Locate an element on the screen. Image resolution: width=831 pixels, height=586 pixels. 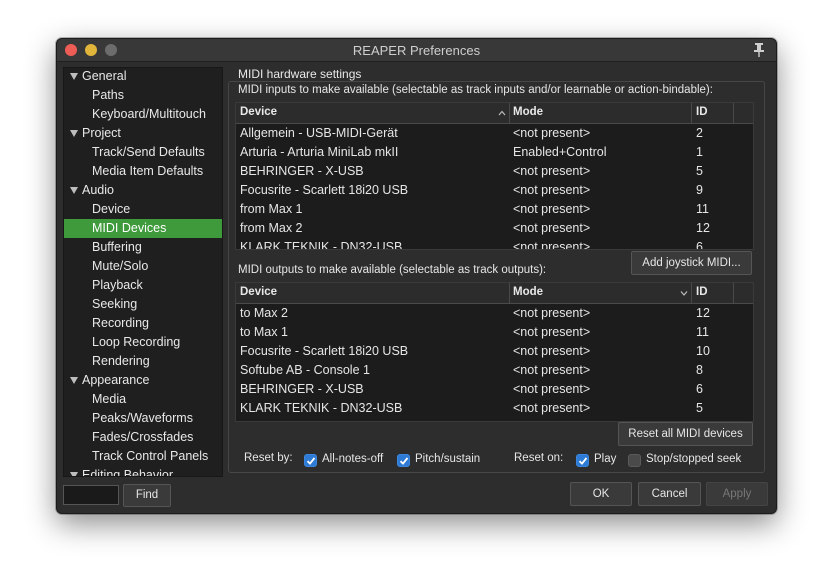
table-row: to Max 2 <not present> 12 is located at coordinates (494, 313).